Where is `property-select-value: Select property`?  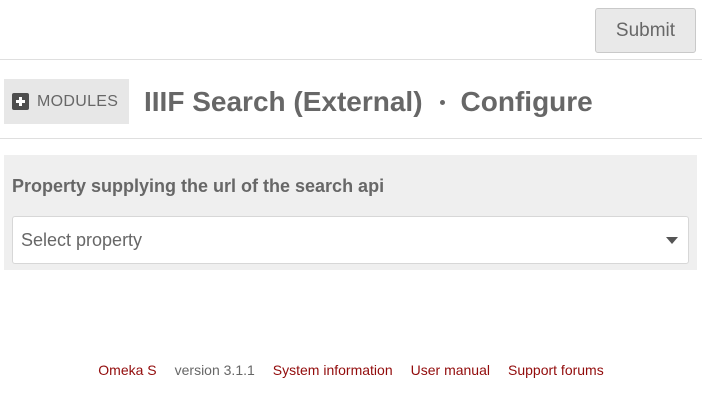 property-select-value: Select property is located at coordinates (82, 239).